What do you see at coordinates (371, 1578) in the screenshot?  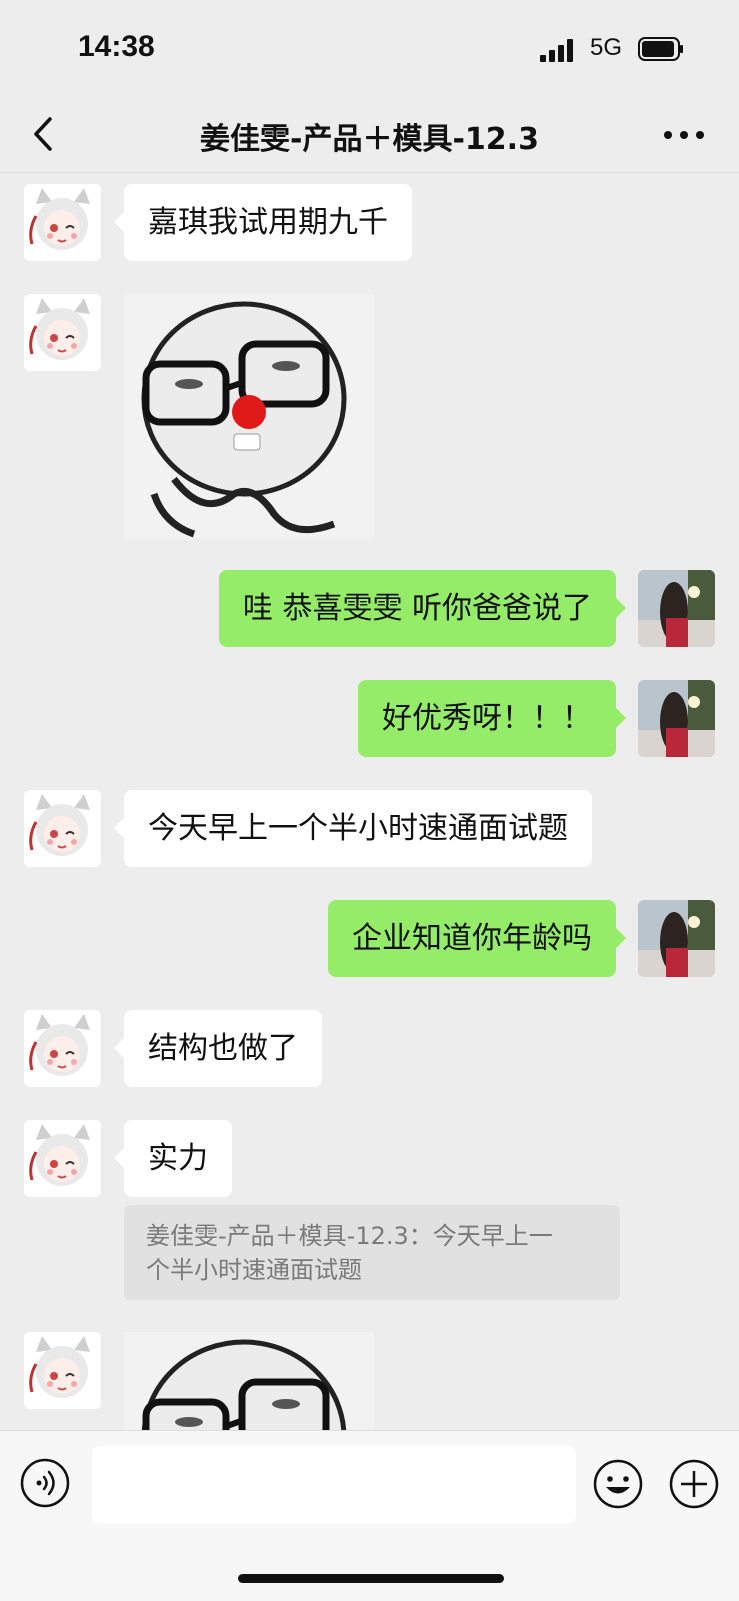 I see `home-indicator` at bounding box center [371, 1578].